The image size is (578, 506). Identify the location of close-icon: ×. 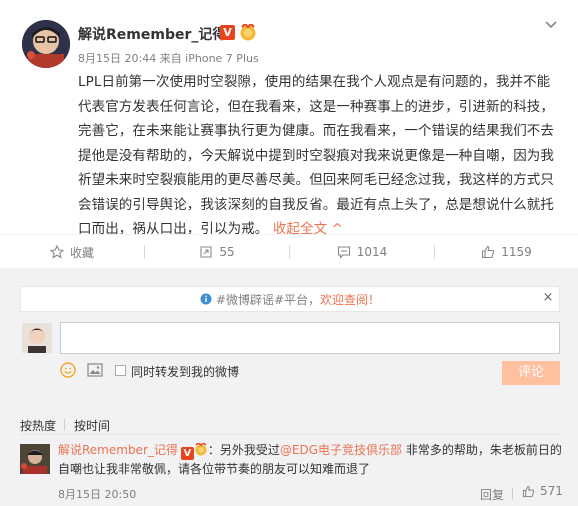
(548, 298).